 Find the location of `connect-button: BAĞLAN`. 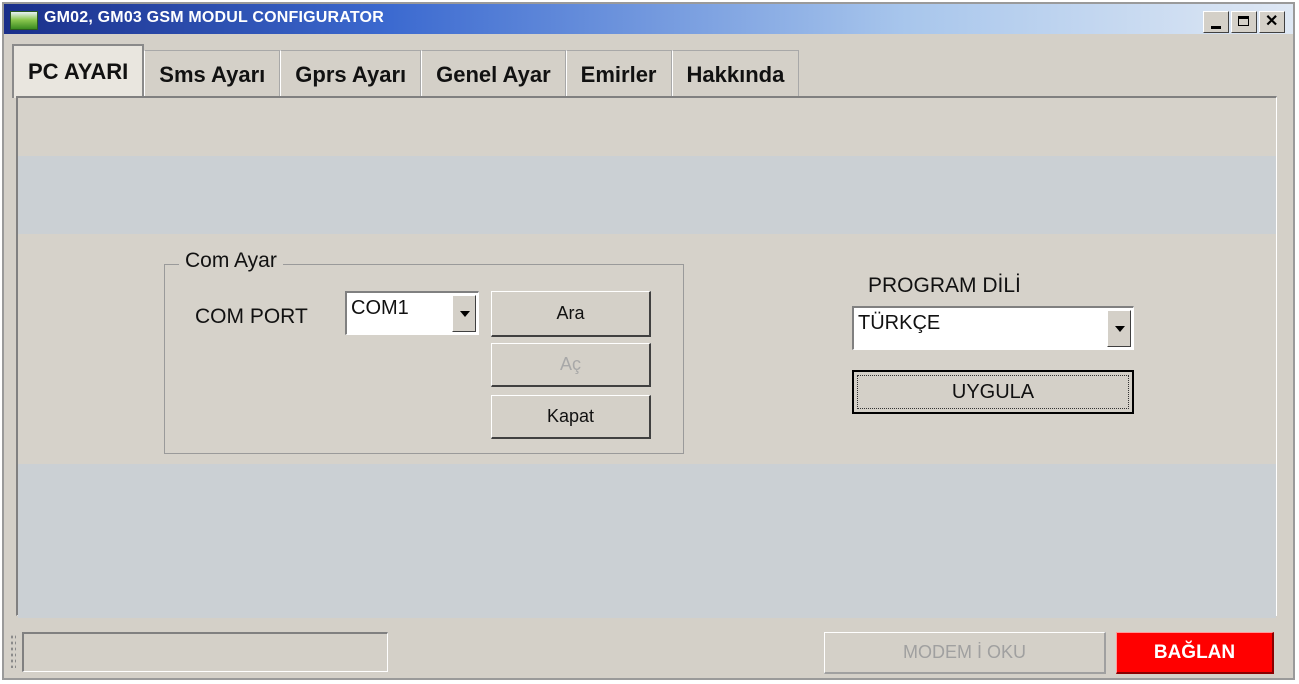

connect-button: BAĞLAN is located at coordinates (1195, 653).